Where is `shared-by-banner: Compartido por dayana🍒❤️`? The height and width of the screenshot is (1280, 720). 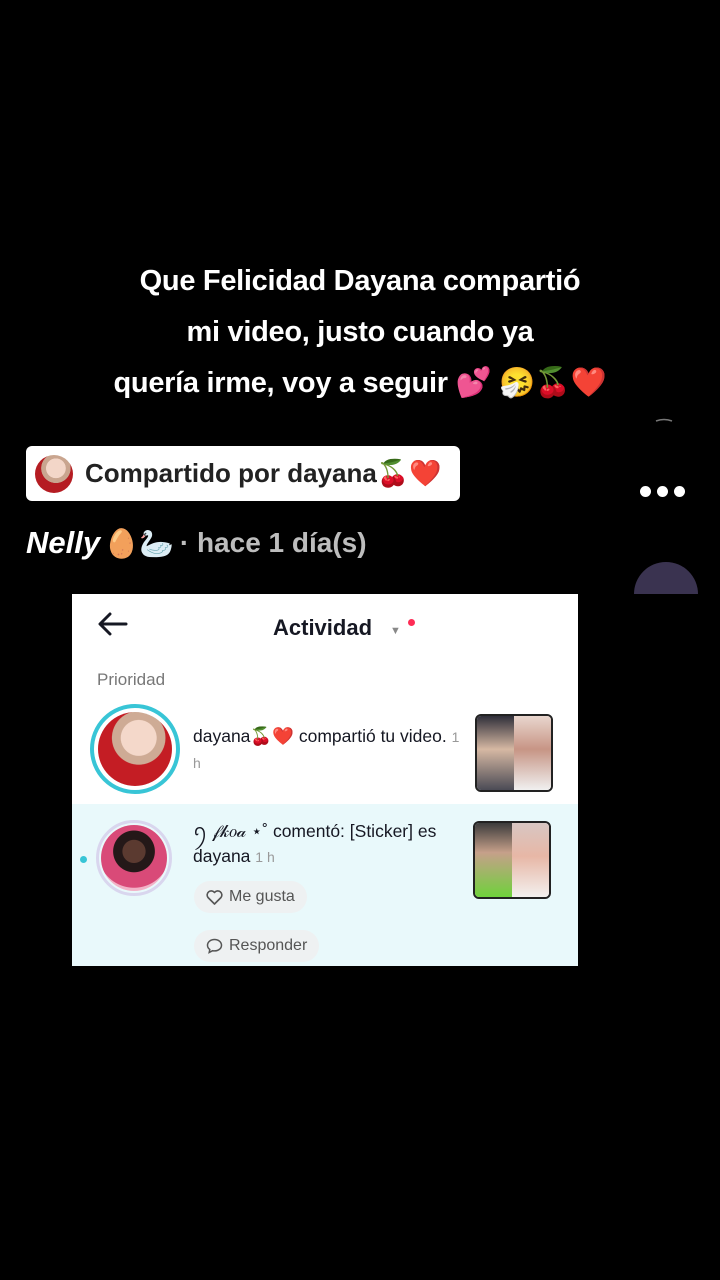
shared-by-banner: Compartido por dayana🍒❤️ is located at coordinates (243, 473).